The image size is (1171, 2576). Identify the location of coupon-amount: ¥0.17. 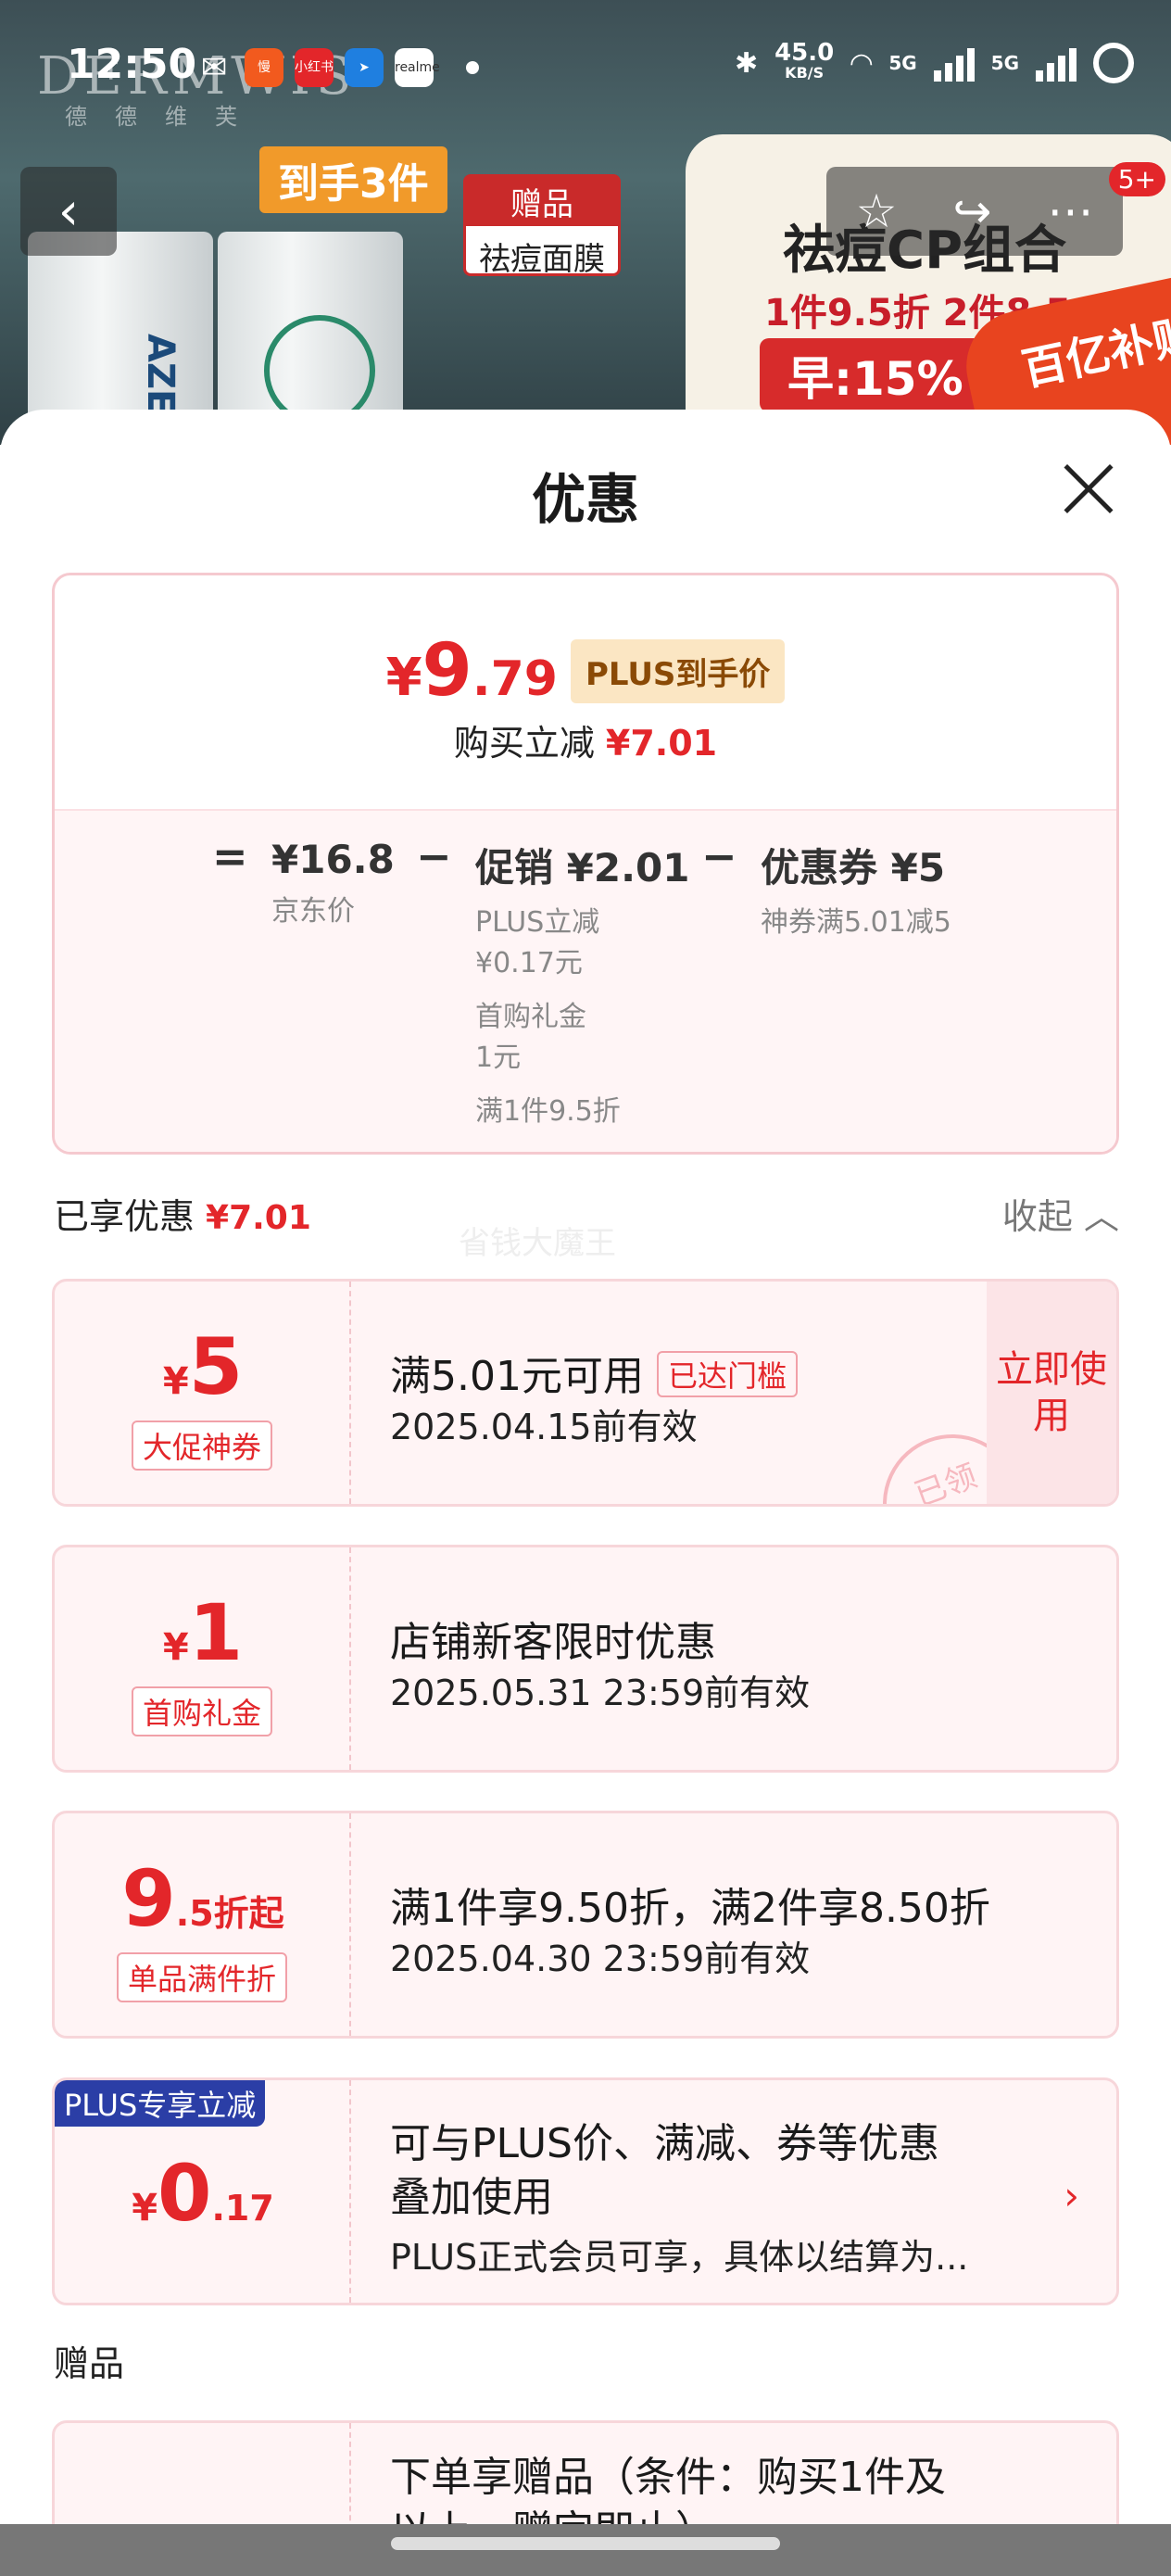
(203, 2193).